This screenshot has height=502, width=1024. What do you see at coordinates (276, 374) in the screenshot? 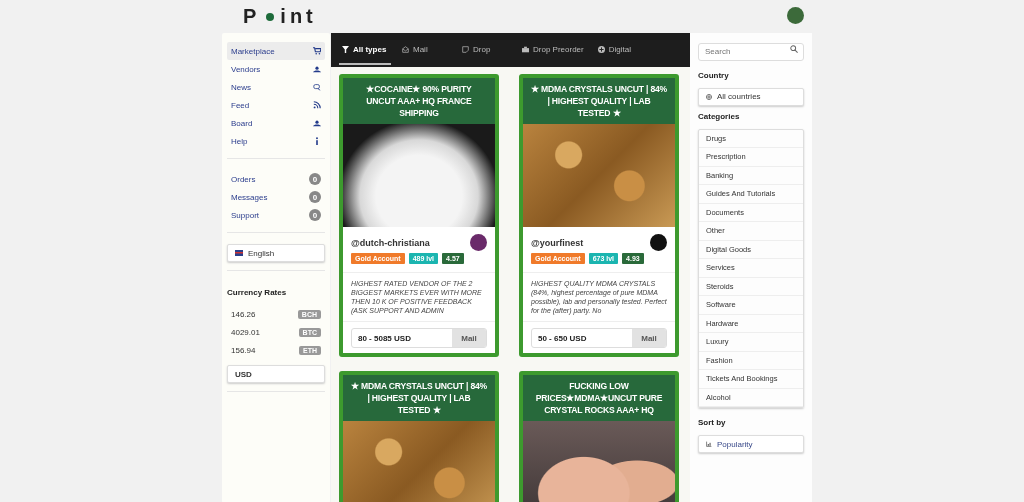
I see `currency-select: USD` at bounding box center [276, 374].